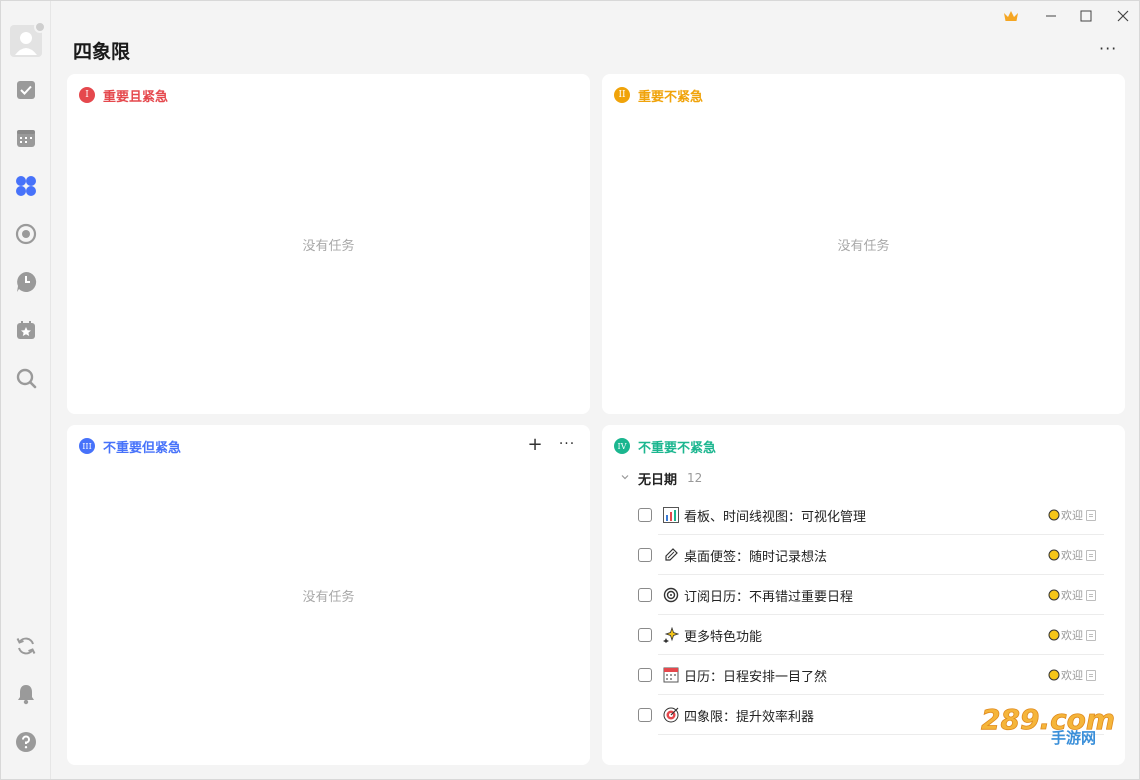 The height and width of the screenshot is (780, 1140). Describe the element at coordinates (670, 595) in the screenshot. I see `subscribe-icon` at that location.